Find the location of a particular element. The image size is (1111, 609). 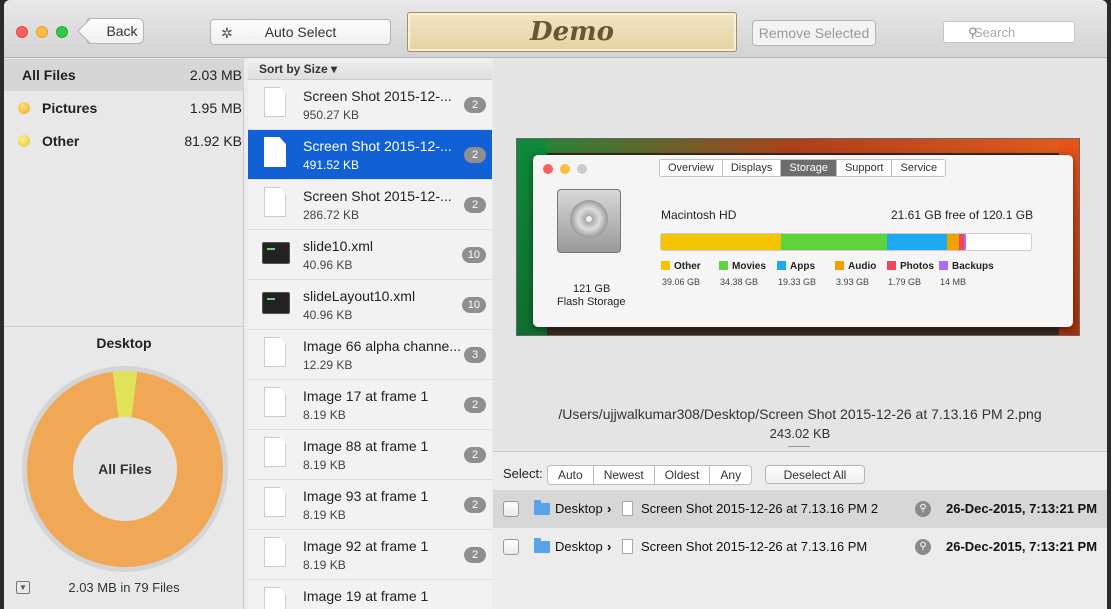

donut-center-label: All Files is located at coordinates (125, 469).